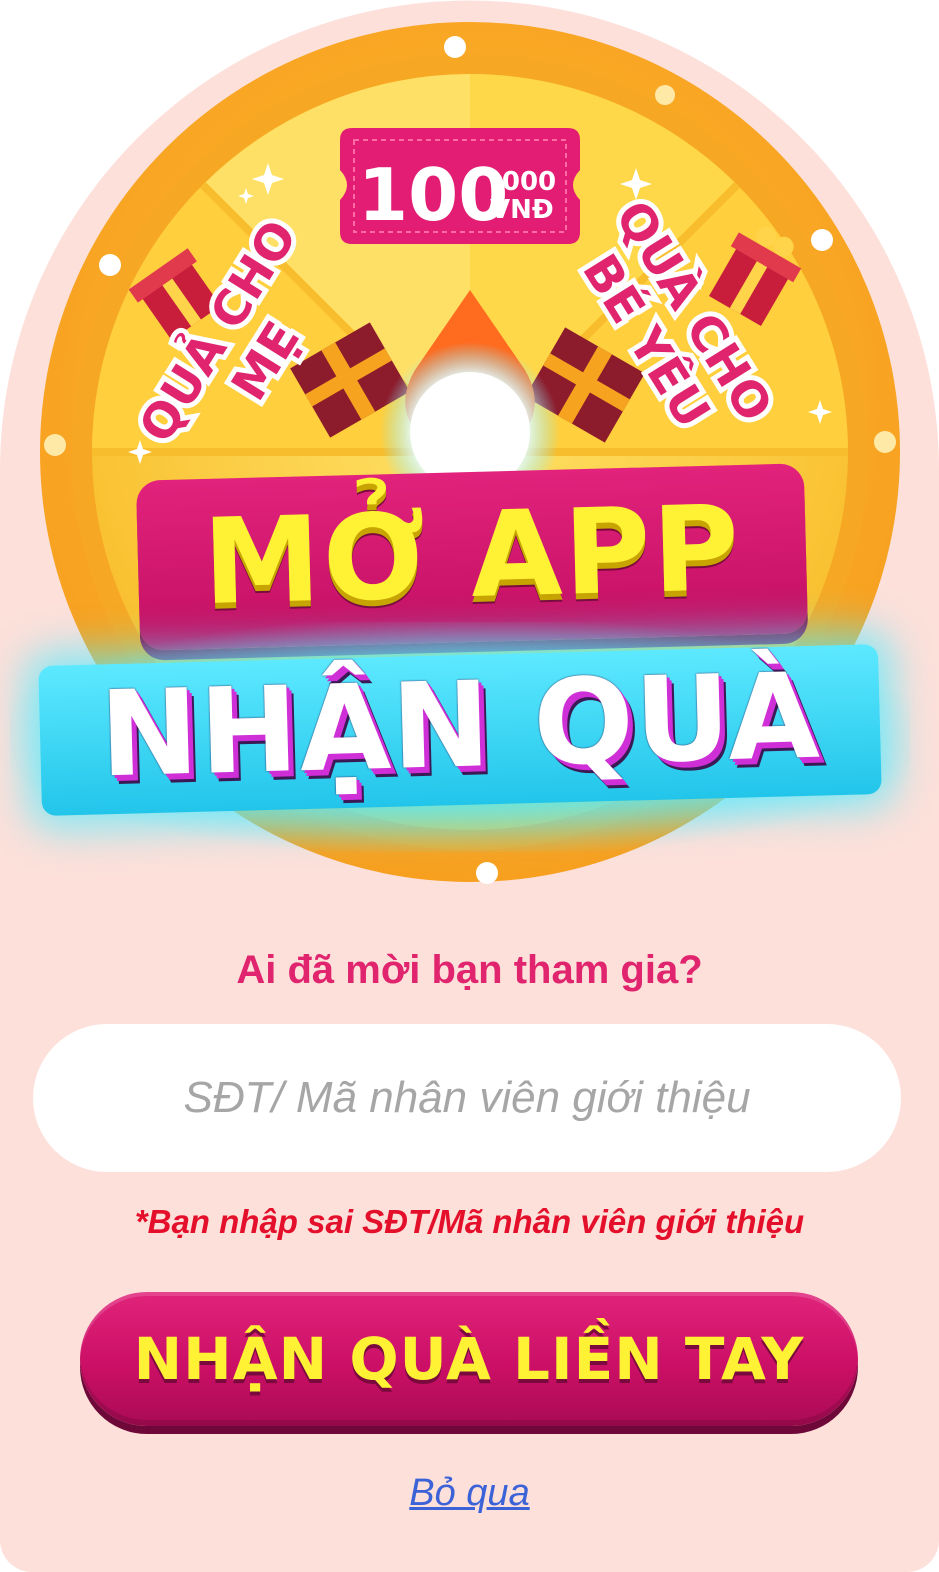  Describe the element at coordinates (433, 195) in the screenshot. I see `prize-amount-main: 100` at that location.